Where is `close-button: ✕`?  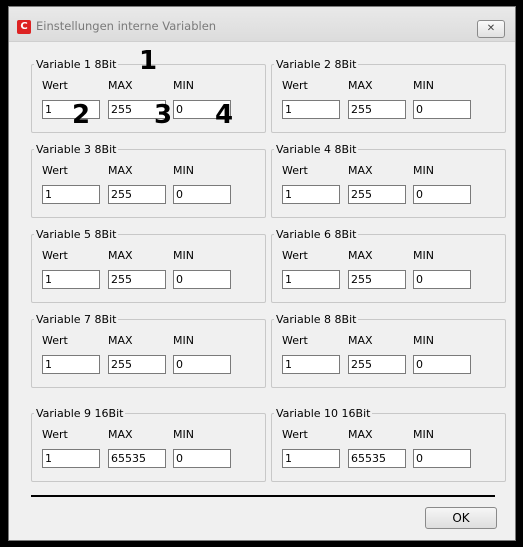 close-button: ✕ is located at coordinates (491, 29).